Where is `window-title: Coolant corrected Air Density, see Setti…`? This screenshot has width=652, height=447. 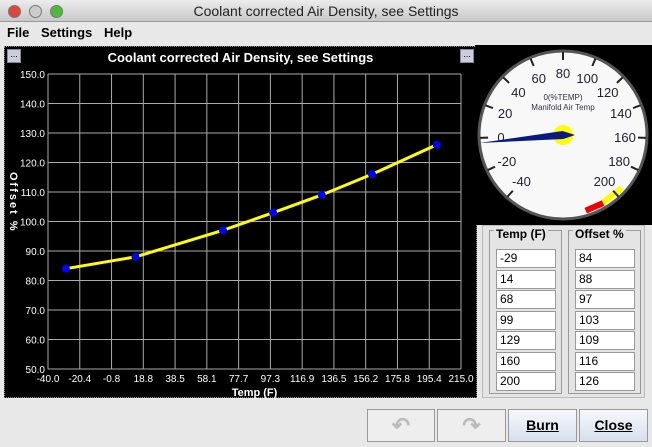
window-title: Coolant corrected Air Density, see Setti… is located at coordinates (326, 11).